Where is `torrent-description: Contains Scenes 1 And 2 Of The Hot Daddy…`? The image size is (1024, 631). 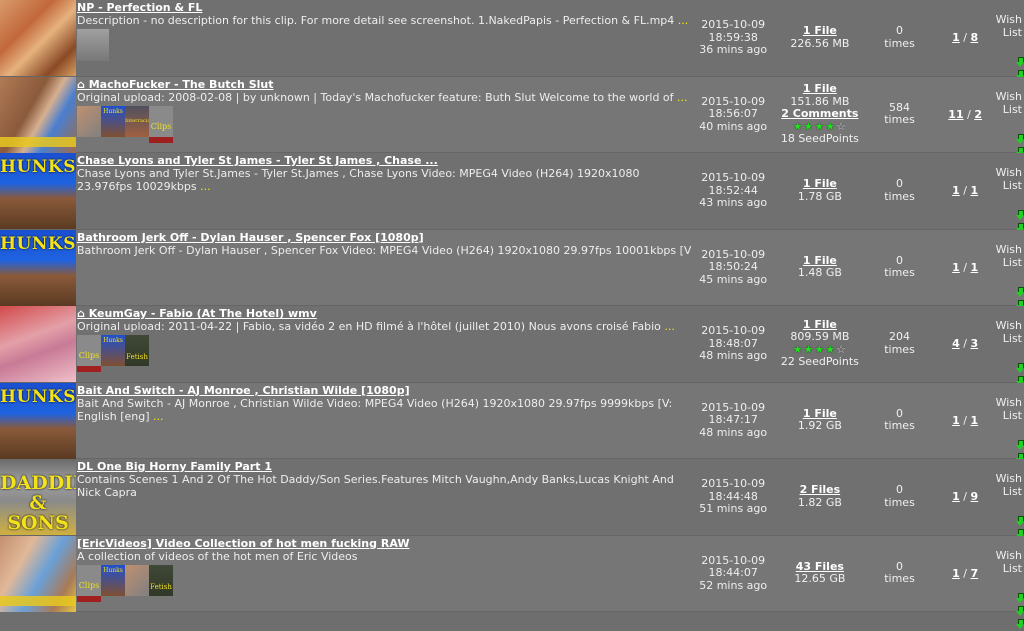
torrent-description: Contains Scenes 1 And 2 Of The Hot Daddy… is located at coordinates (375, 486).